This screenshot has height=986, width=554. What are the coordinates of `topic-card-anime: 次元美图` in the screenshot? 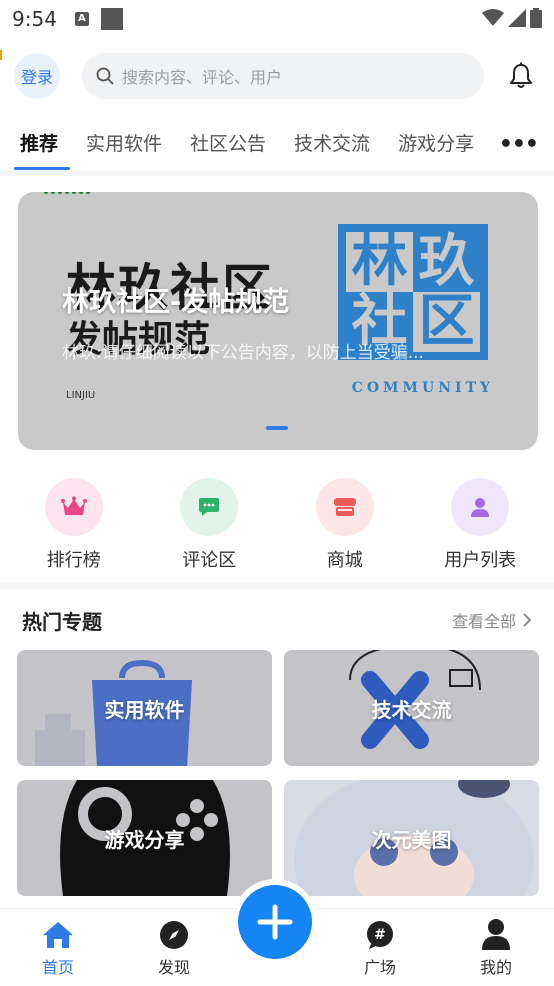 It's located at (411, 838).